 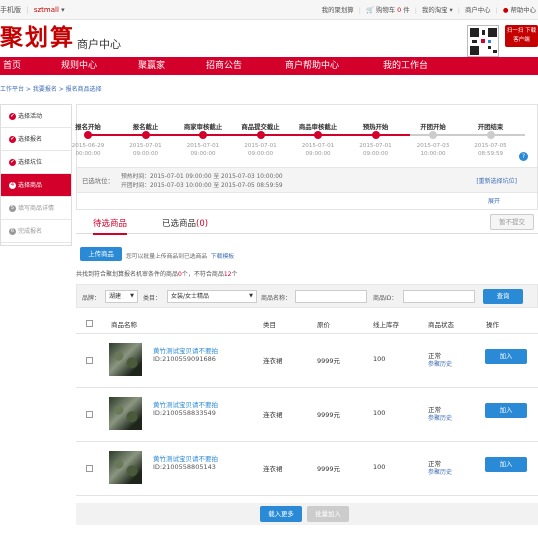 I want to click on app-download-badge: 扫一扫 下载客户端, so click(x=521, y=36).